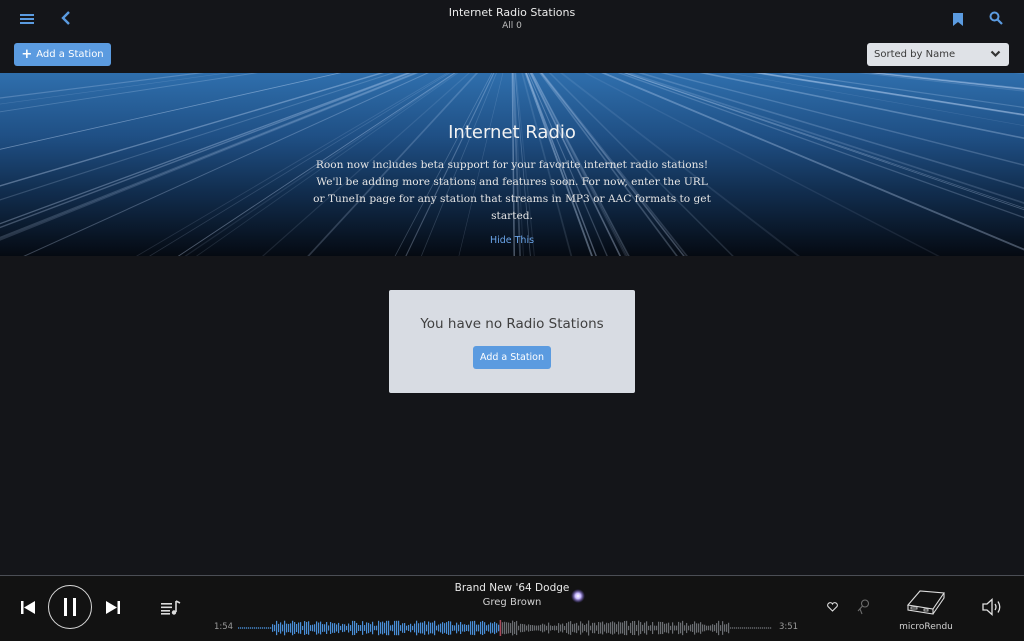  What do you see at coordinates (578, 596) in the screenshot?
I see `sparkle-icon` at bounding box center [578, 596].